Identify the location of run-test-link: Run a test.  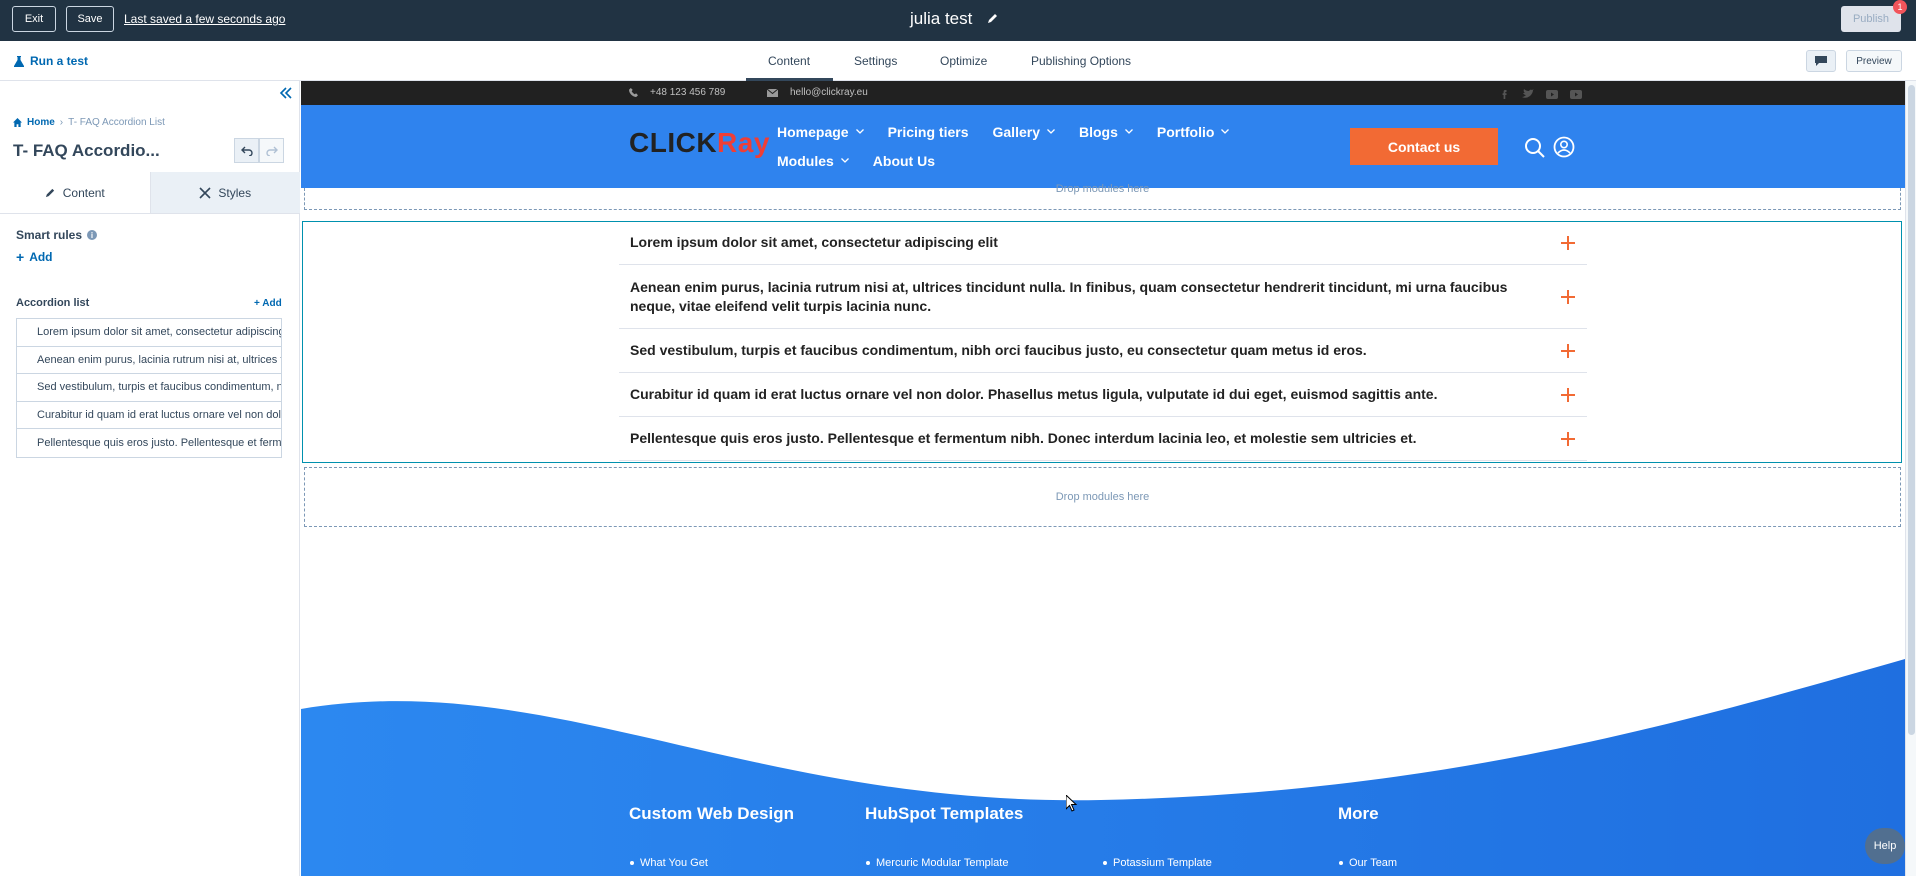
(51, 61).